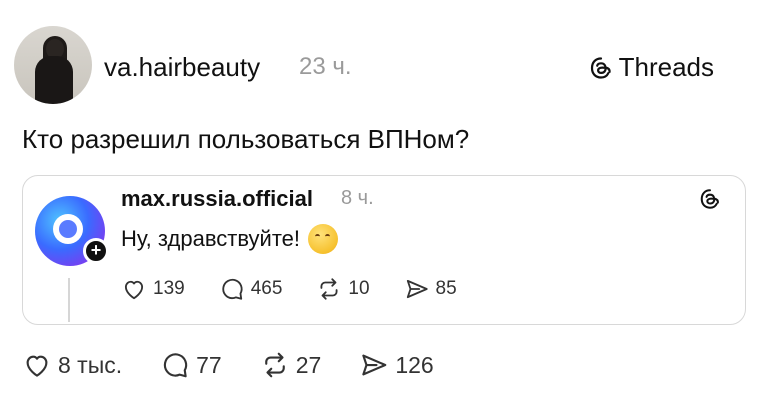  Describe the element at coordinates (359, 288) in the screenshot. I see `quoted-repost-count: 10` at that location.